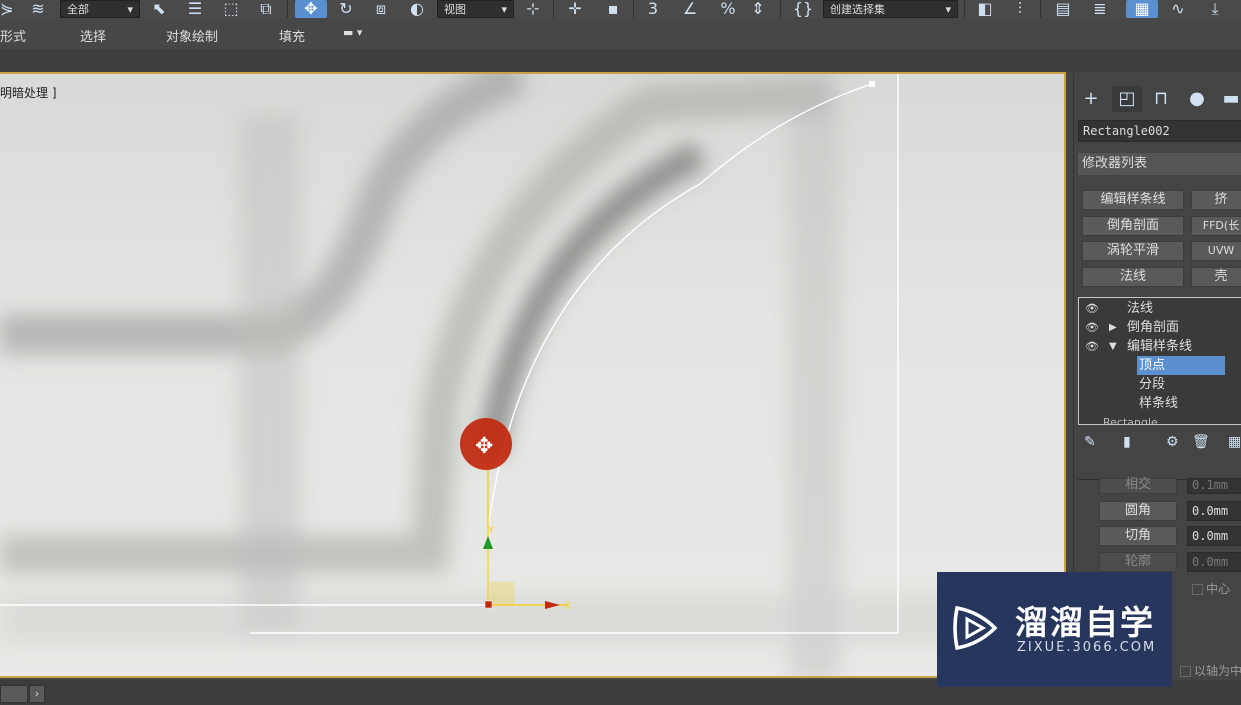 Image resolution: width=1241 pixels, height=705 pixels. I want to click on rotate-tool-icon: ↻, so click(346, 9).